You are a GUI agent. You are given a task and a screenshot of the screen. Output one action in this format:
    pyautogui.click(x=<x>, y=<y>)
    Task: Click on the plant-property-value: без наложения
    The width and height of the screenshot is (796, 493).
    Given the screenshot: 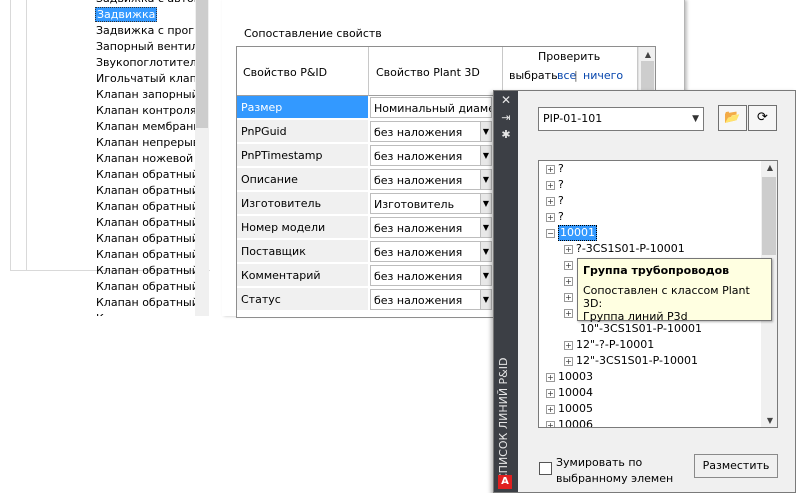 What is the action you would take?
    pyautogui.click(x=418, y=300)
    